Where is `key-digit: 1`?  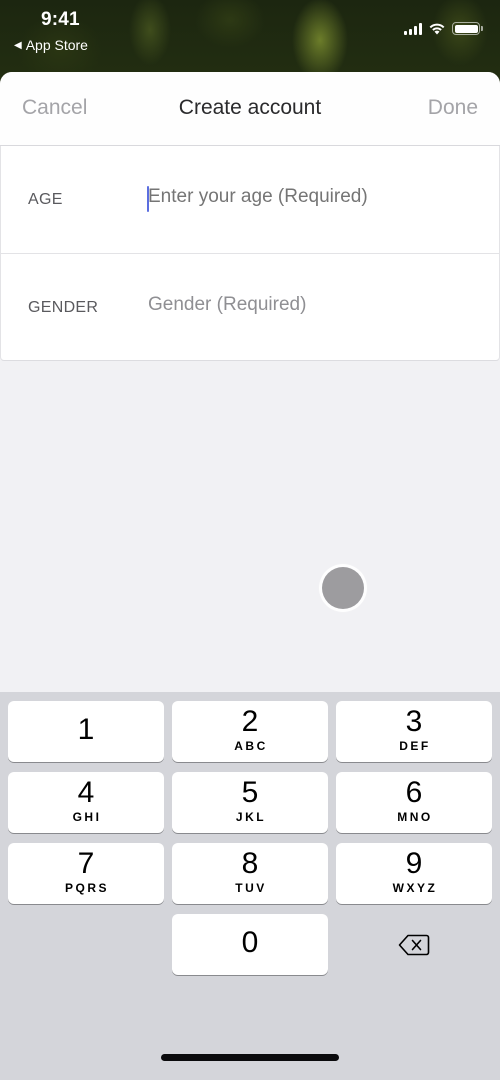
key-digit: 1 is located at coordinates (86, 729).